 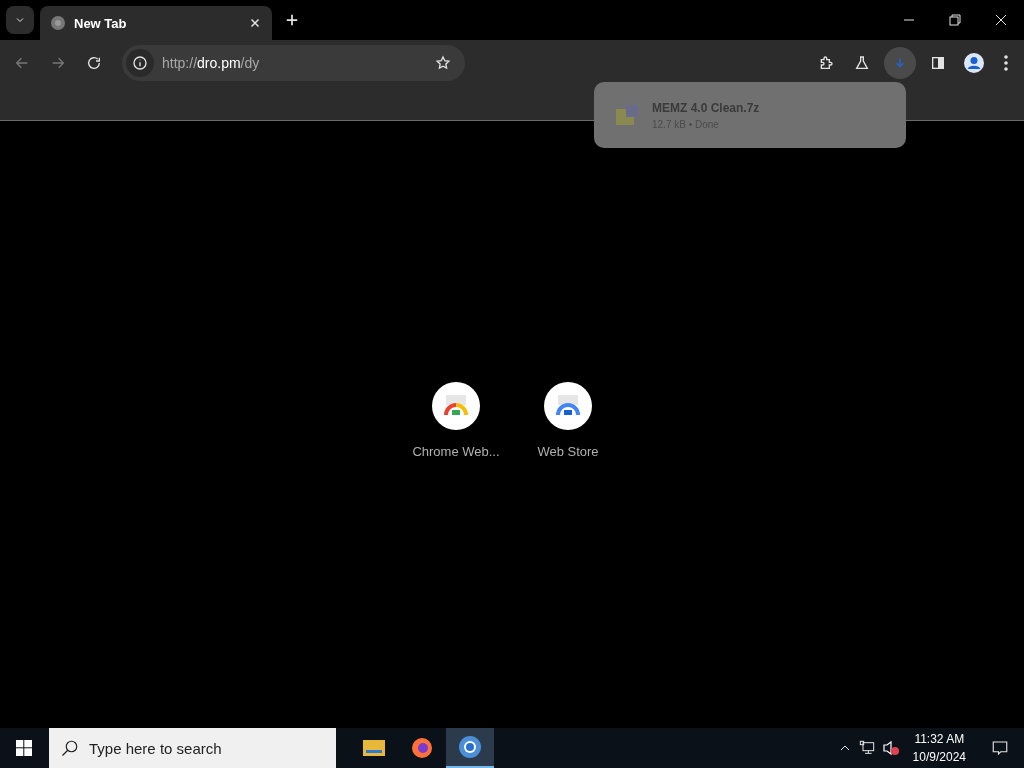 What do you see at coordinates (900, 62) in the screenshot?
I see `download-arrow-icon` at bounding box center [900, 62].